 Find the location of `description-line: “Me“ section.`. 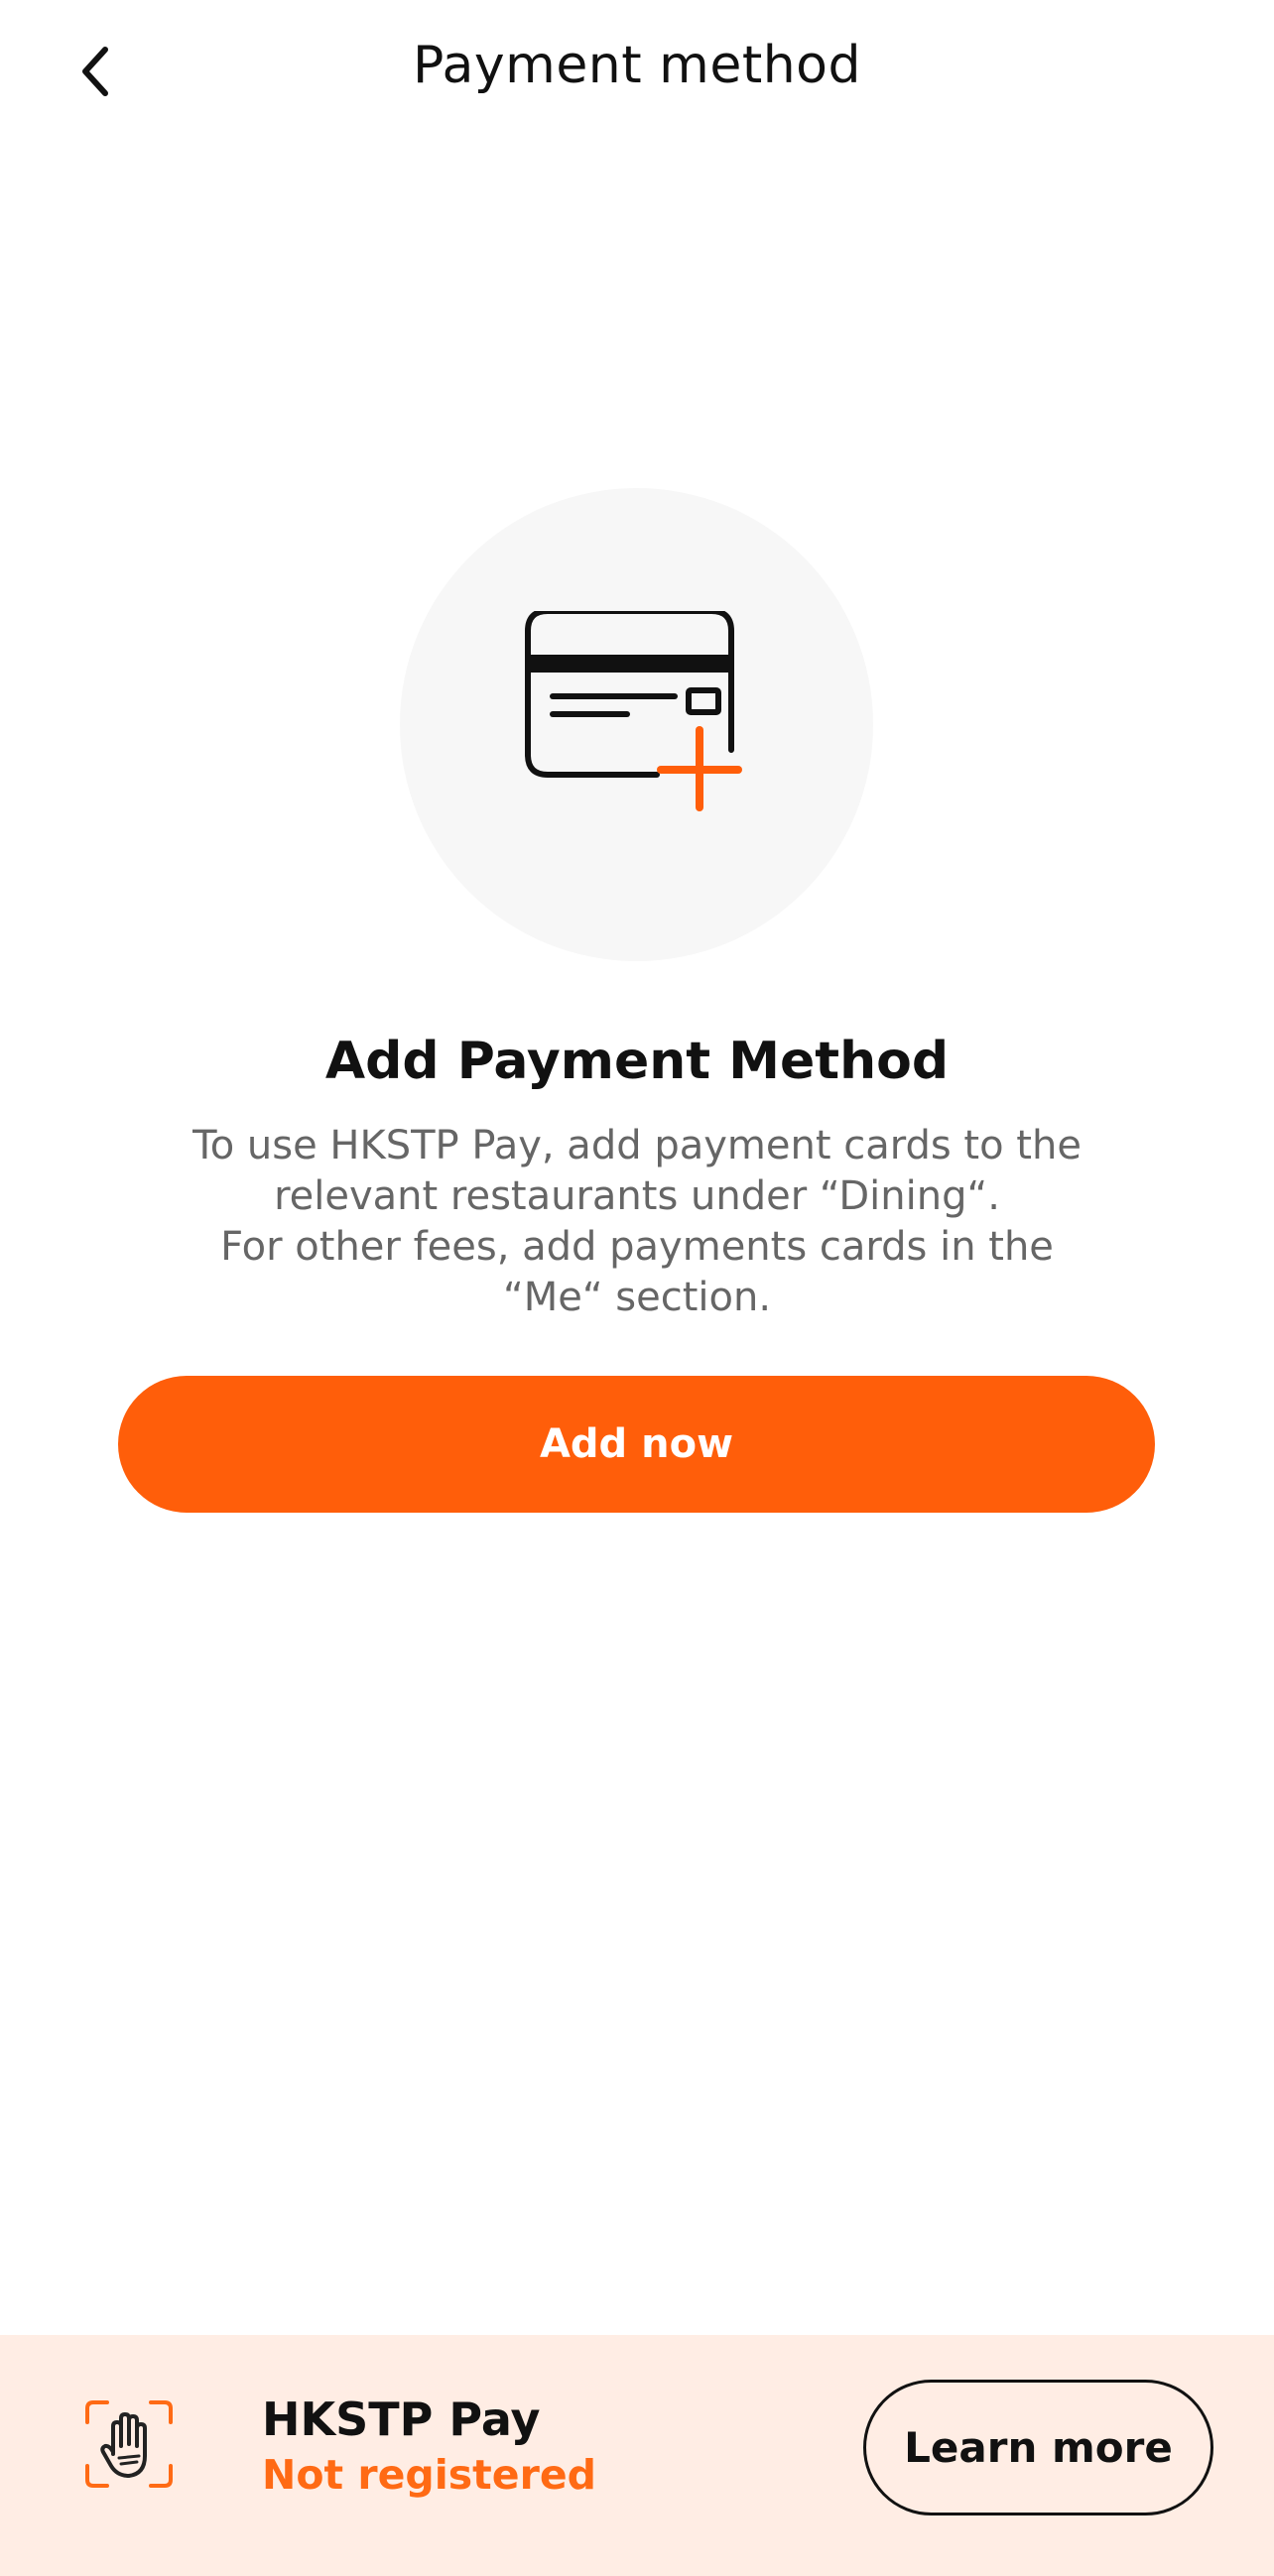

description-line: “Me“ section. is located at coordinates (637, 1297).